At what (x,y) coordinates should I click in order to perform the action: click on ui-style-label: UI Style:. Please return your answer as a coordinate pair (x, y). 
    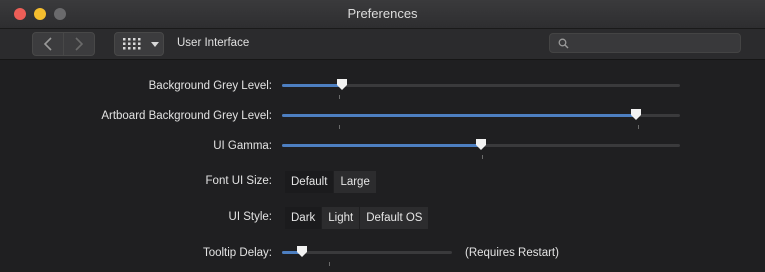
    Looking at the image, I should click on (250, 217).